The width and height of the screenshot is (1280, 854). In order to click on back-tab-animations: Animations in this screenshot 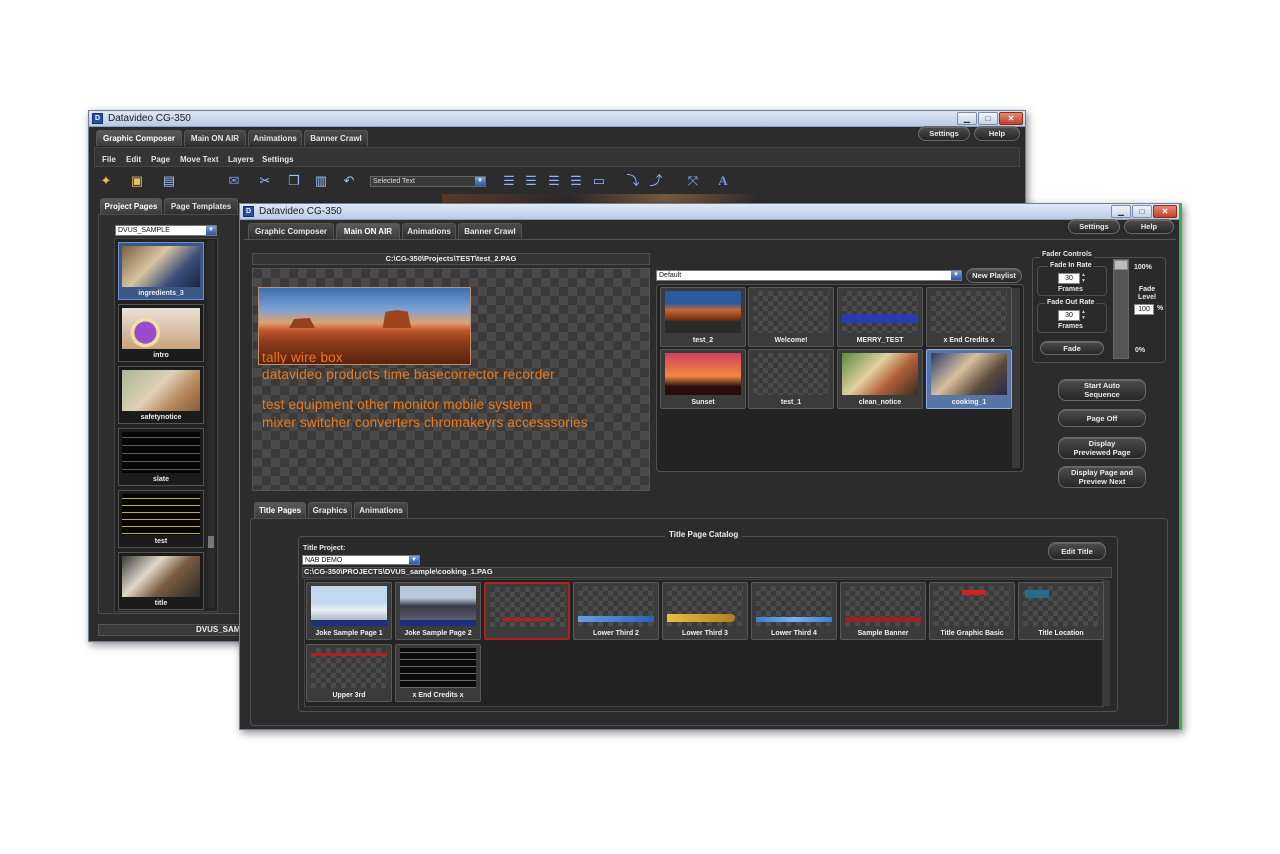, I will do `click(275, 138)`.